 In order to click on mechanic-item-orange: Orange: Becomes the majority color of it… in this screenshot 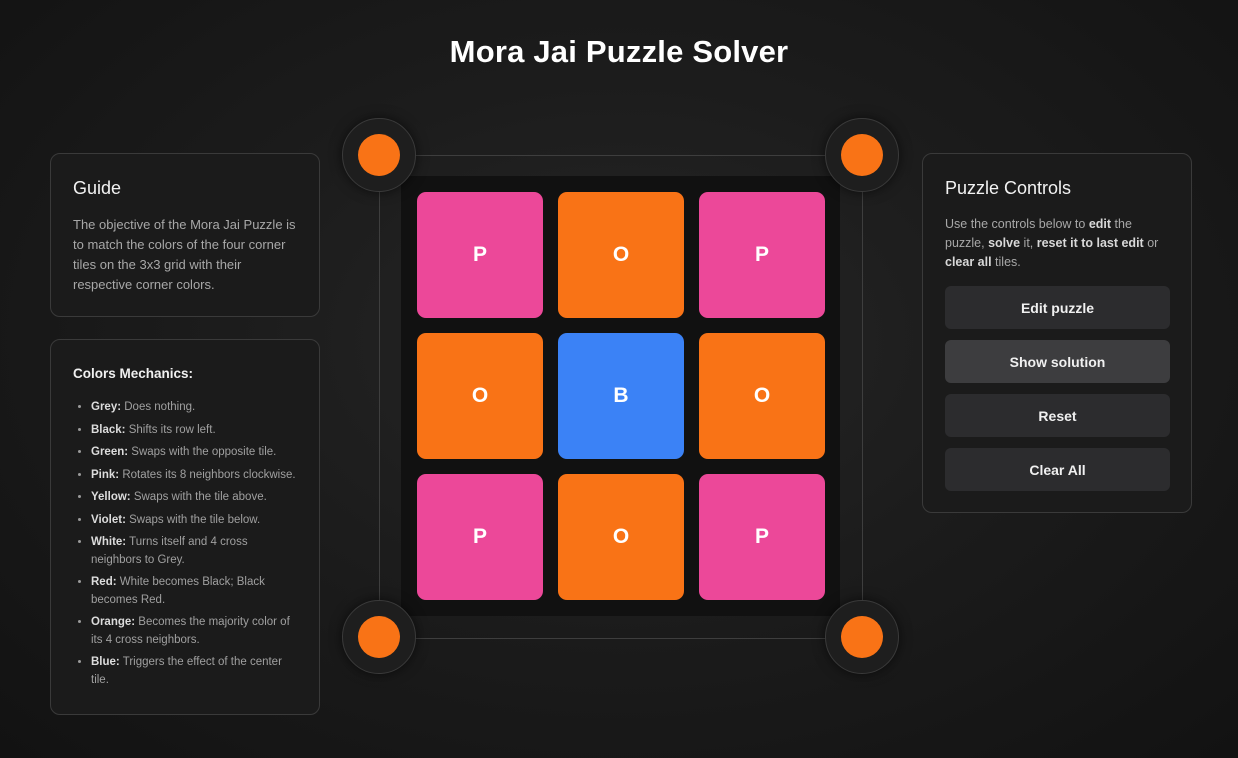, I will do `click(194, 631)`.